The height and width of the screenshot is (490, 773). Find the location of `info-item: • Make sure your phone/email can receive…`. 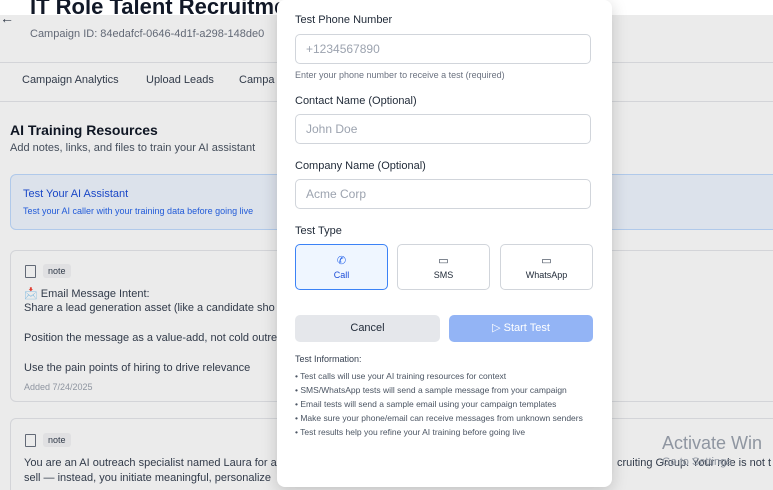

info-item: • Make sure your phone/email can receive… is located at coordinates (439, 418).